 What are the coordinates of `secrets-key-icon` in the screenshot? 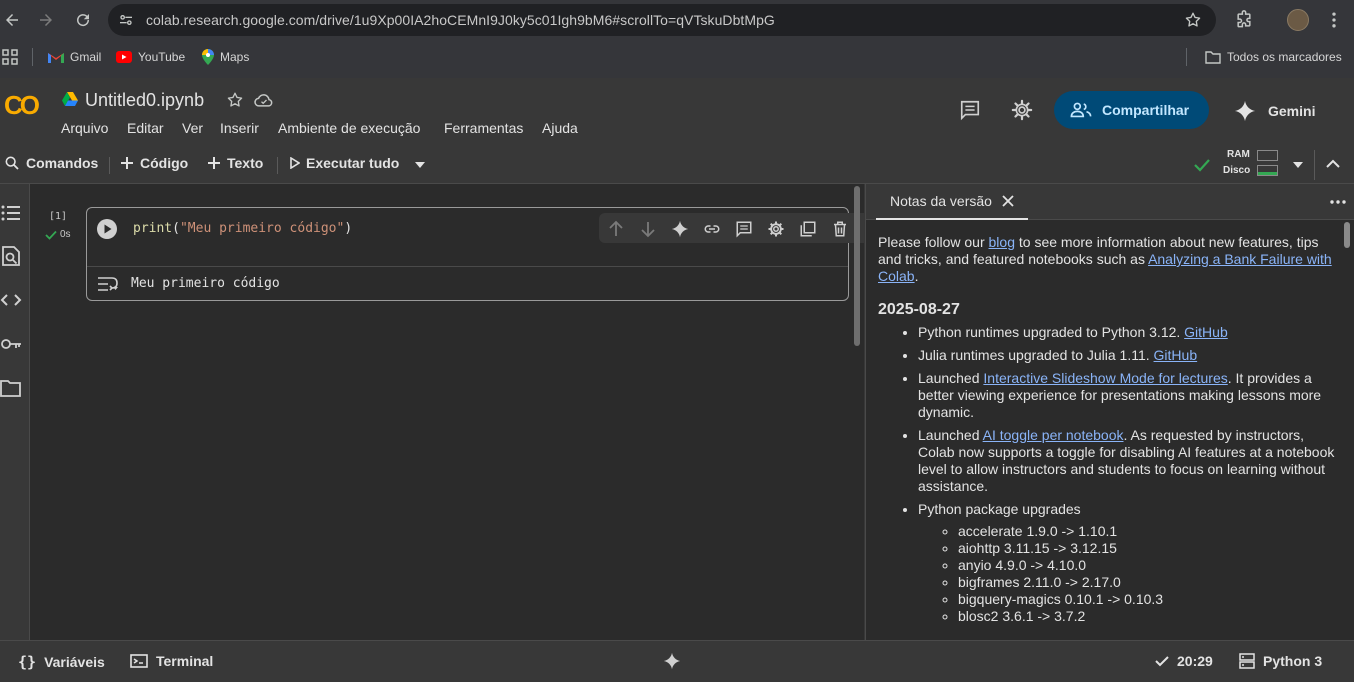 It's located at (11, 344).